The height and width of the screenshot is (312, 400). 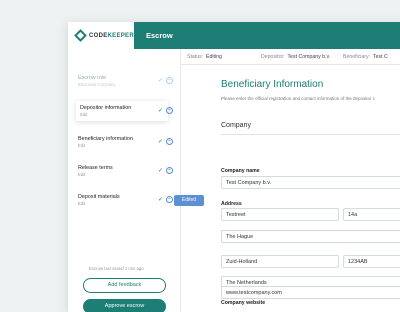 What do you see at coordinates (105, 139) in the screenshot?
I see `step-name: Beneficiary information` at bounding box center [105, 139].